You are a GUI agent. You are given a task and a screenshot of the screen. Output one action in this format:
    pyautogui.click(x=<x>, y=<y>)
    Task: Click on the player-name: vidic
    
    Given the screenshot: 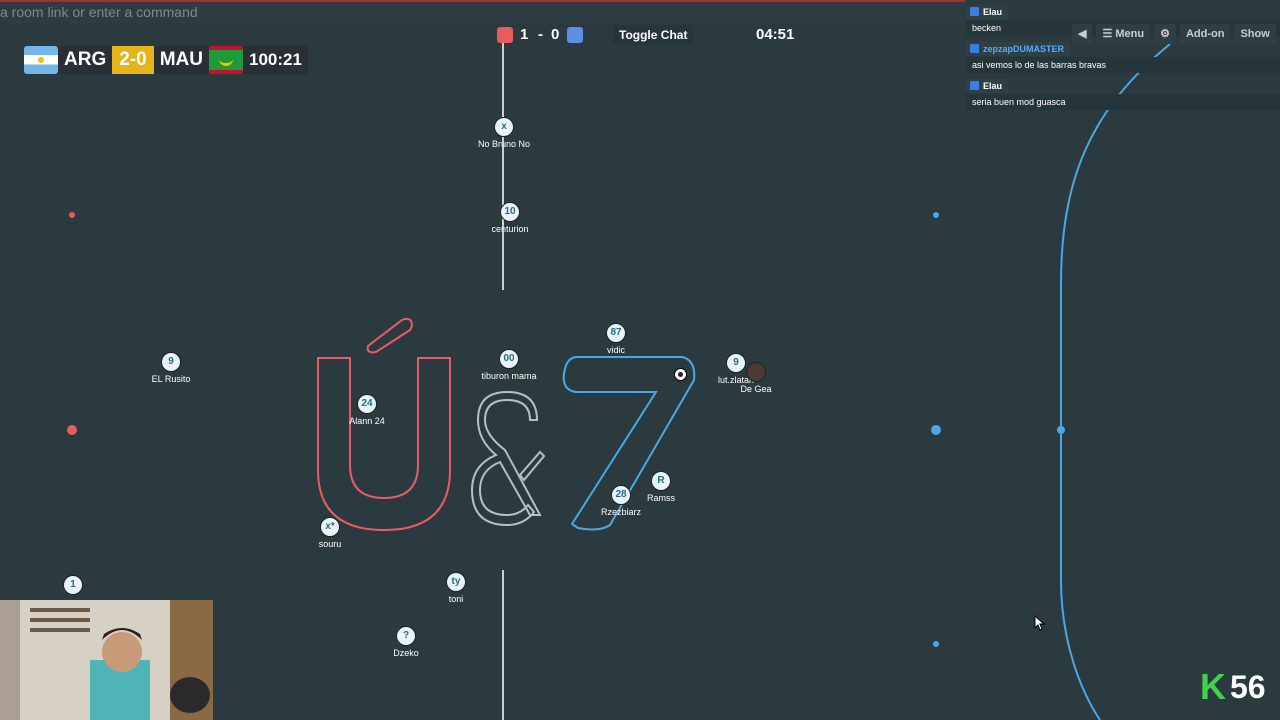 What is the action you would take?
    pyautogui.click(x=615, y=350)
    